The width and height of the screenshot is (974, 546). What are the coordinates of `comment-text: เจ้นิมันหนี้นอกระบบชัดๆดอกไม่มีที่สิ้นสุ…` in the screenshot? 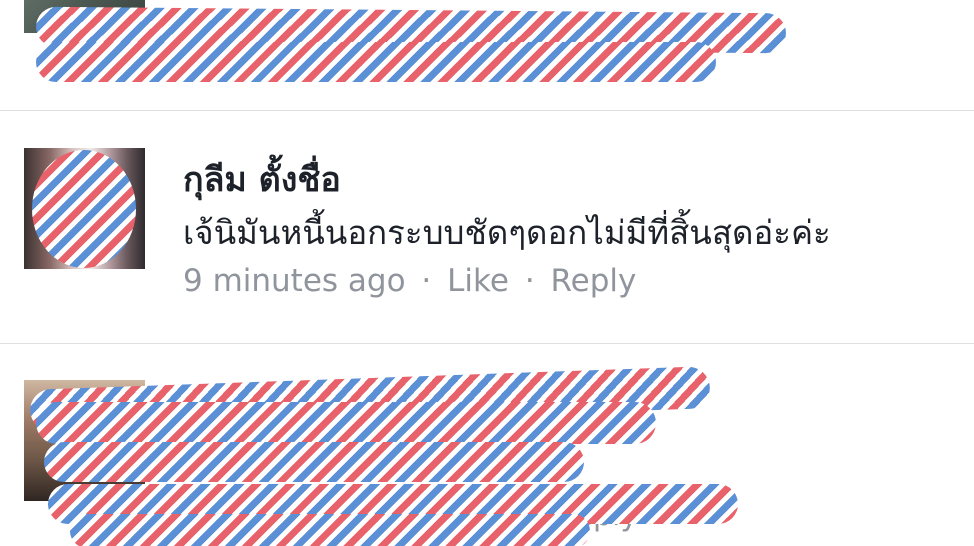 It's located at (507, 232).